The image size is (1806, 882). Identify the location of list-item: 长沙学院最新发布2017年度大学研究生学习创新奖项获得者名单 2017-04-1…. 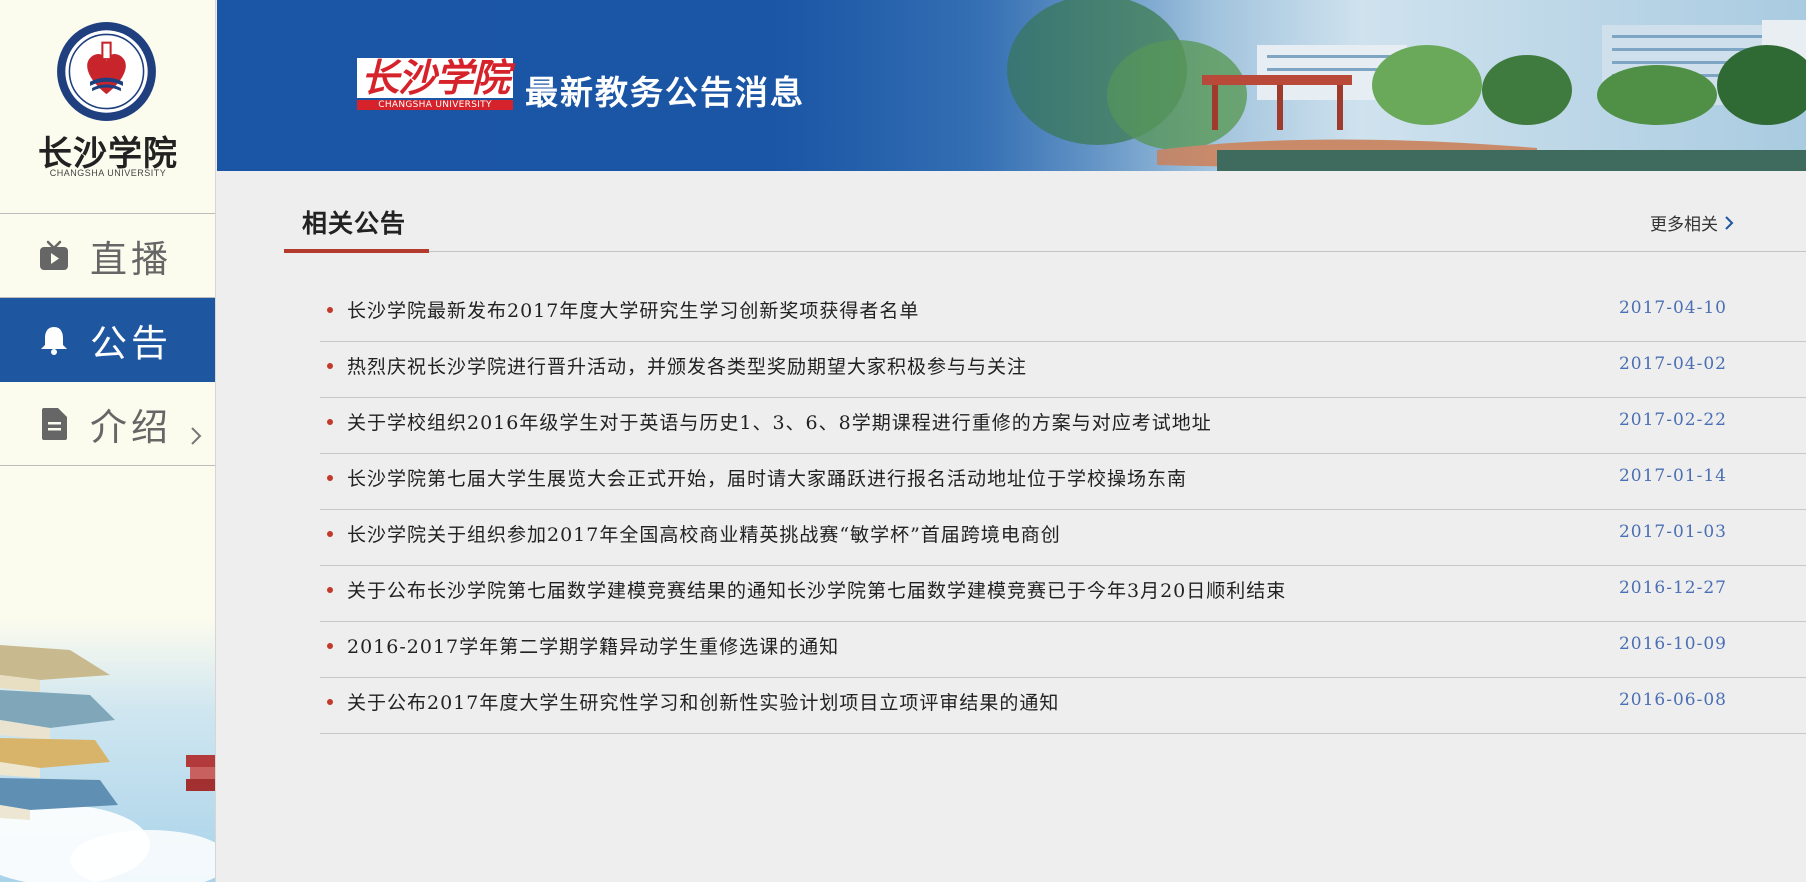
(1063, 314).